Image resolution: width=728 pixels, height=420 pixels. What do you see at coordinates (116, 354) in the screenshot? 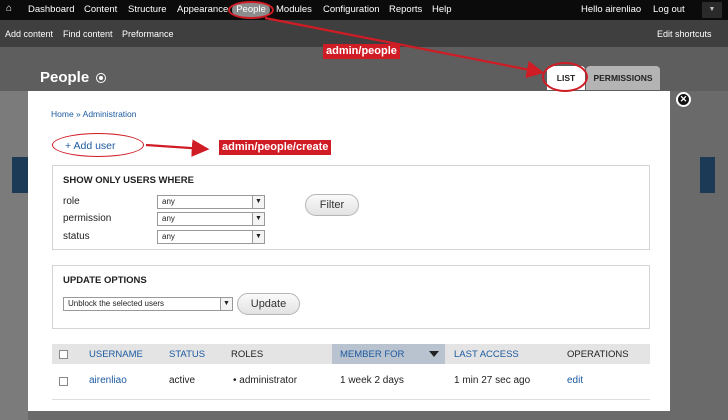
I see `column-username: USERNAME` at bounding box center [116, 354].